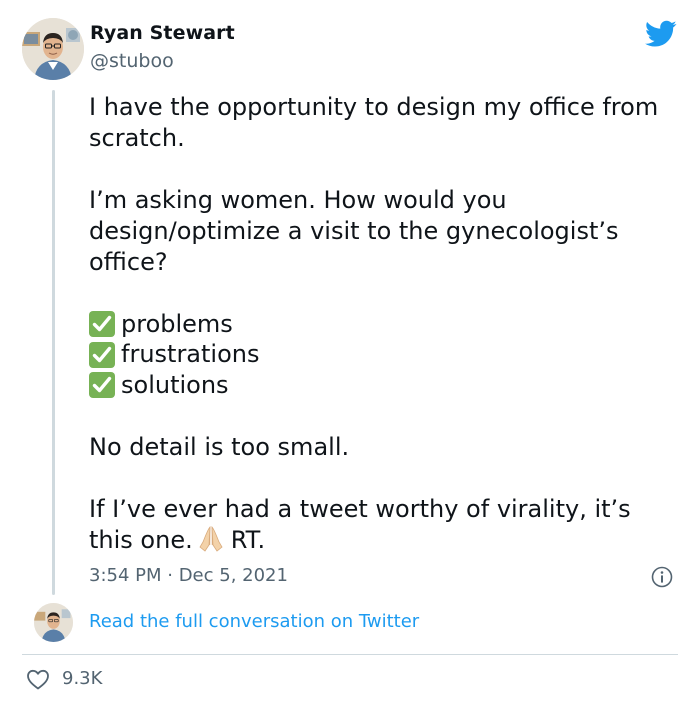 Image resolution: width=700 pixels, height=707 pixels. I want to click on tweet-text-segment: RT., so click(248, 539).